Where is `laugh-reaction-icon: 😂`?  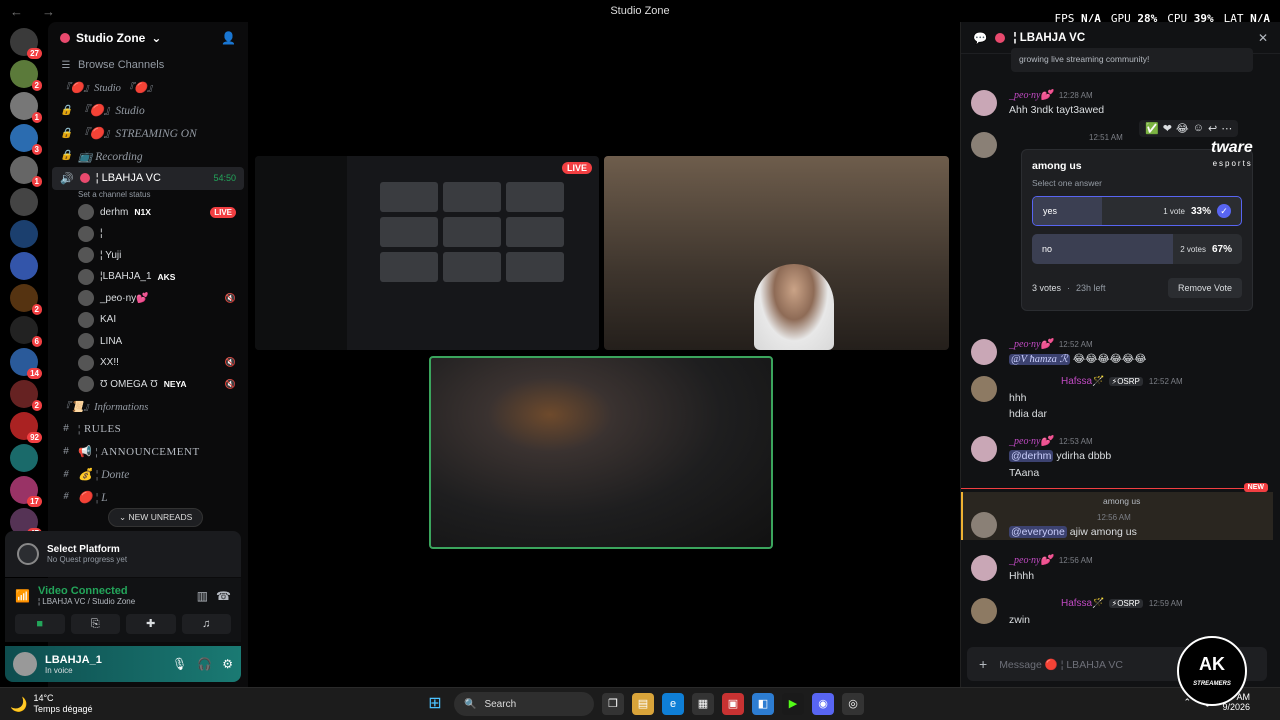
laugh-reaction-icon: 😂 is located at coordinates (1182, 128).